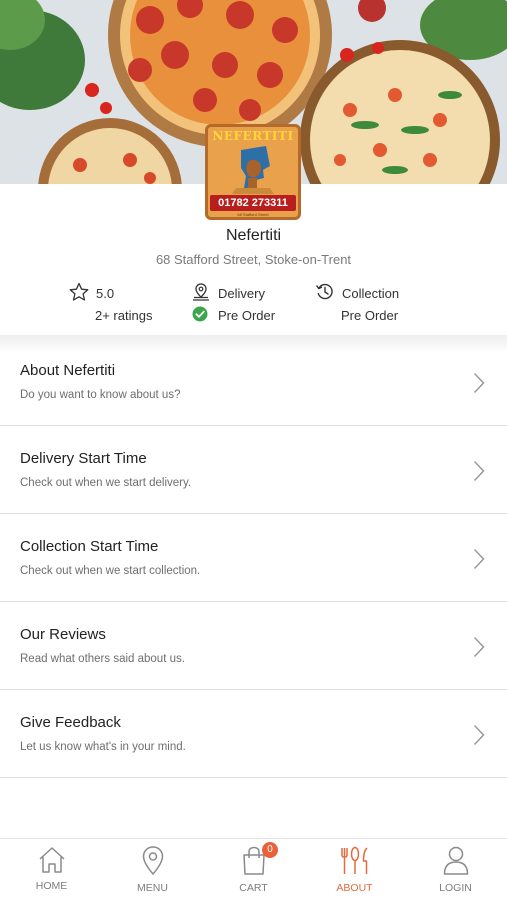  What do you see at coordinates (324, 291) in the screenshot?
I see `clock-history-icon` at bounding box center [324, 291].